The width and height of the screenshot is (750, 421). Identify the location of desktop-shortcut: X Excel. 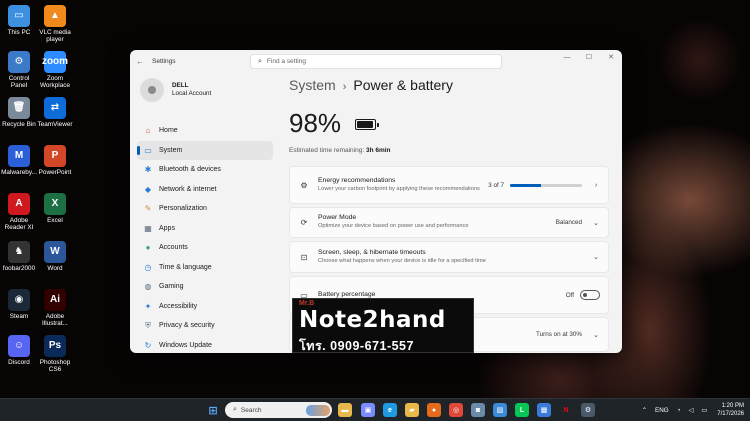
(55, 208).